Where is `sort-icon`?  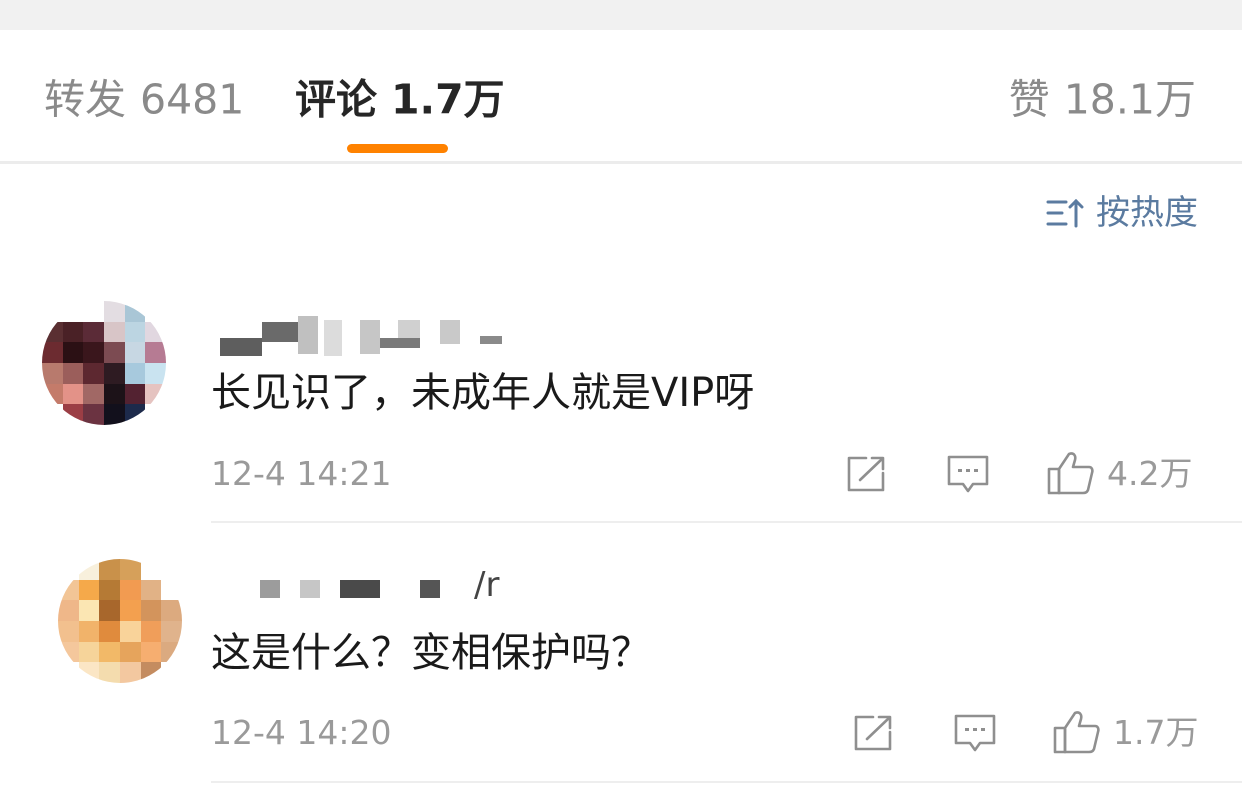
sort-icon is located at coordinates (1065, 213).